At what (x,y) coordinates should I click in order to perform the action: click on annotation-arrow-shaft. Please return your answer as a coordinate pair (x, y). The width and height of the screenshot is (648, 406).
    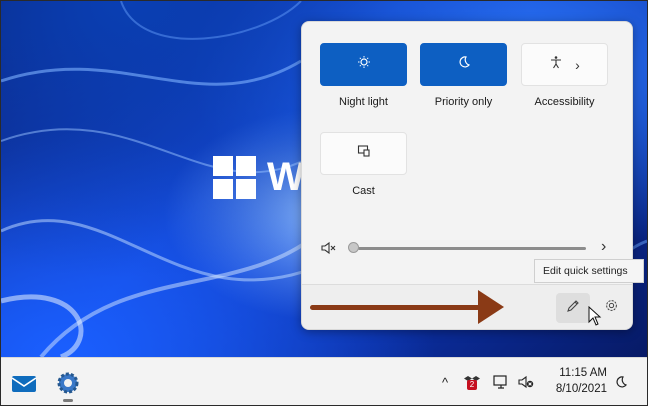
    Looking at the image, I should click on (395, 307).